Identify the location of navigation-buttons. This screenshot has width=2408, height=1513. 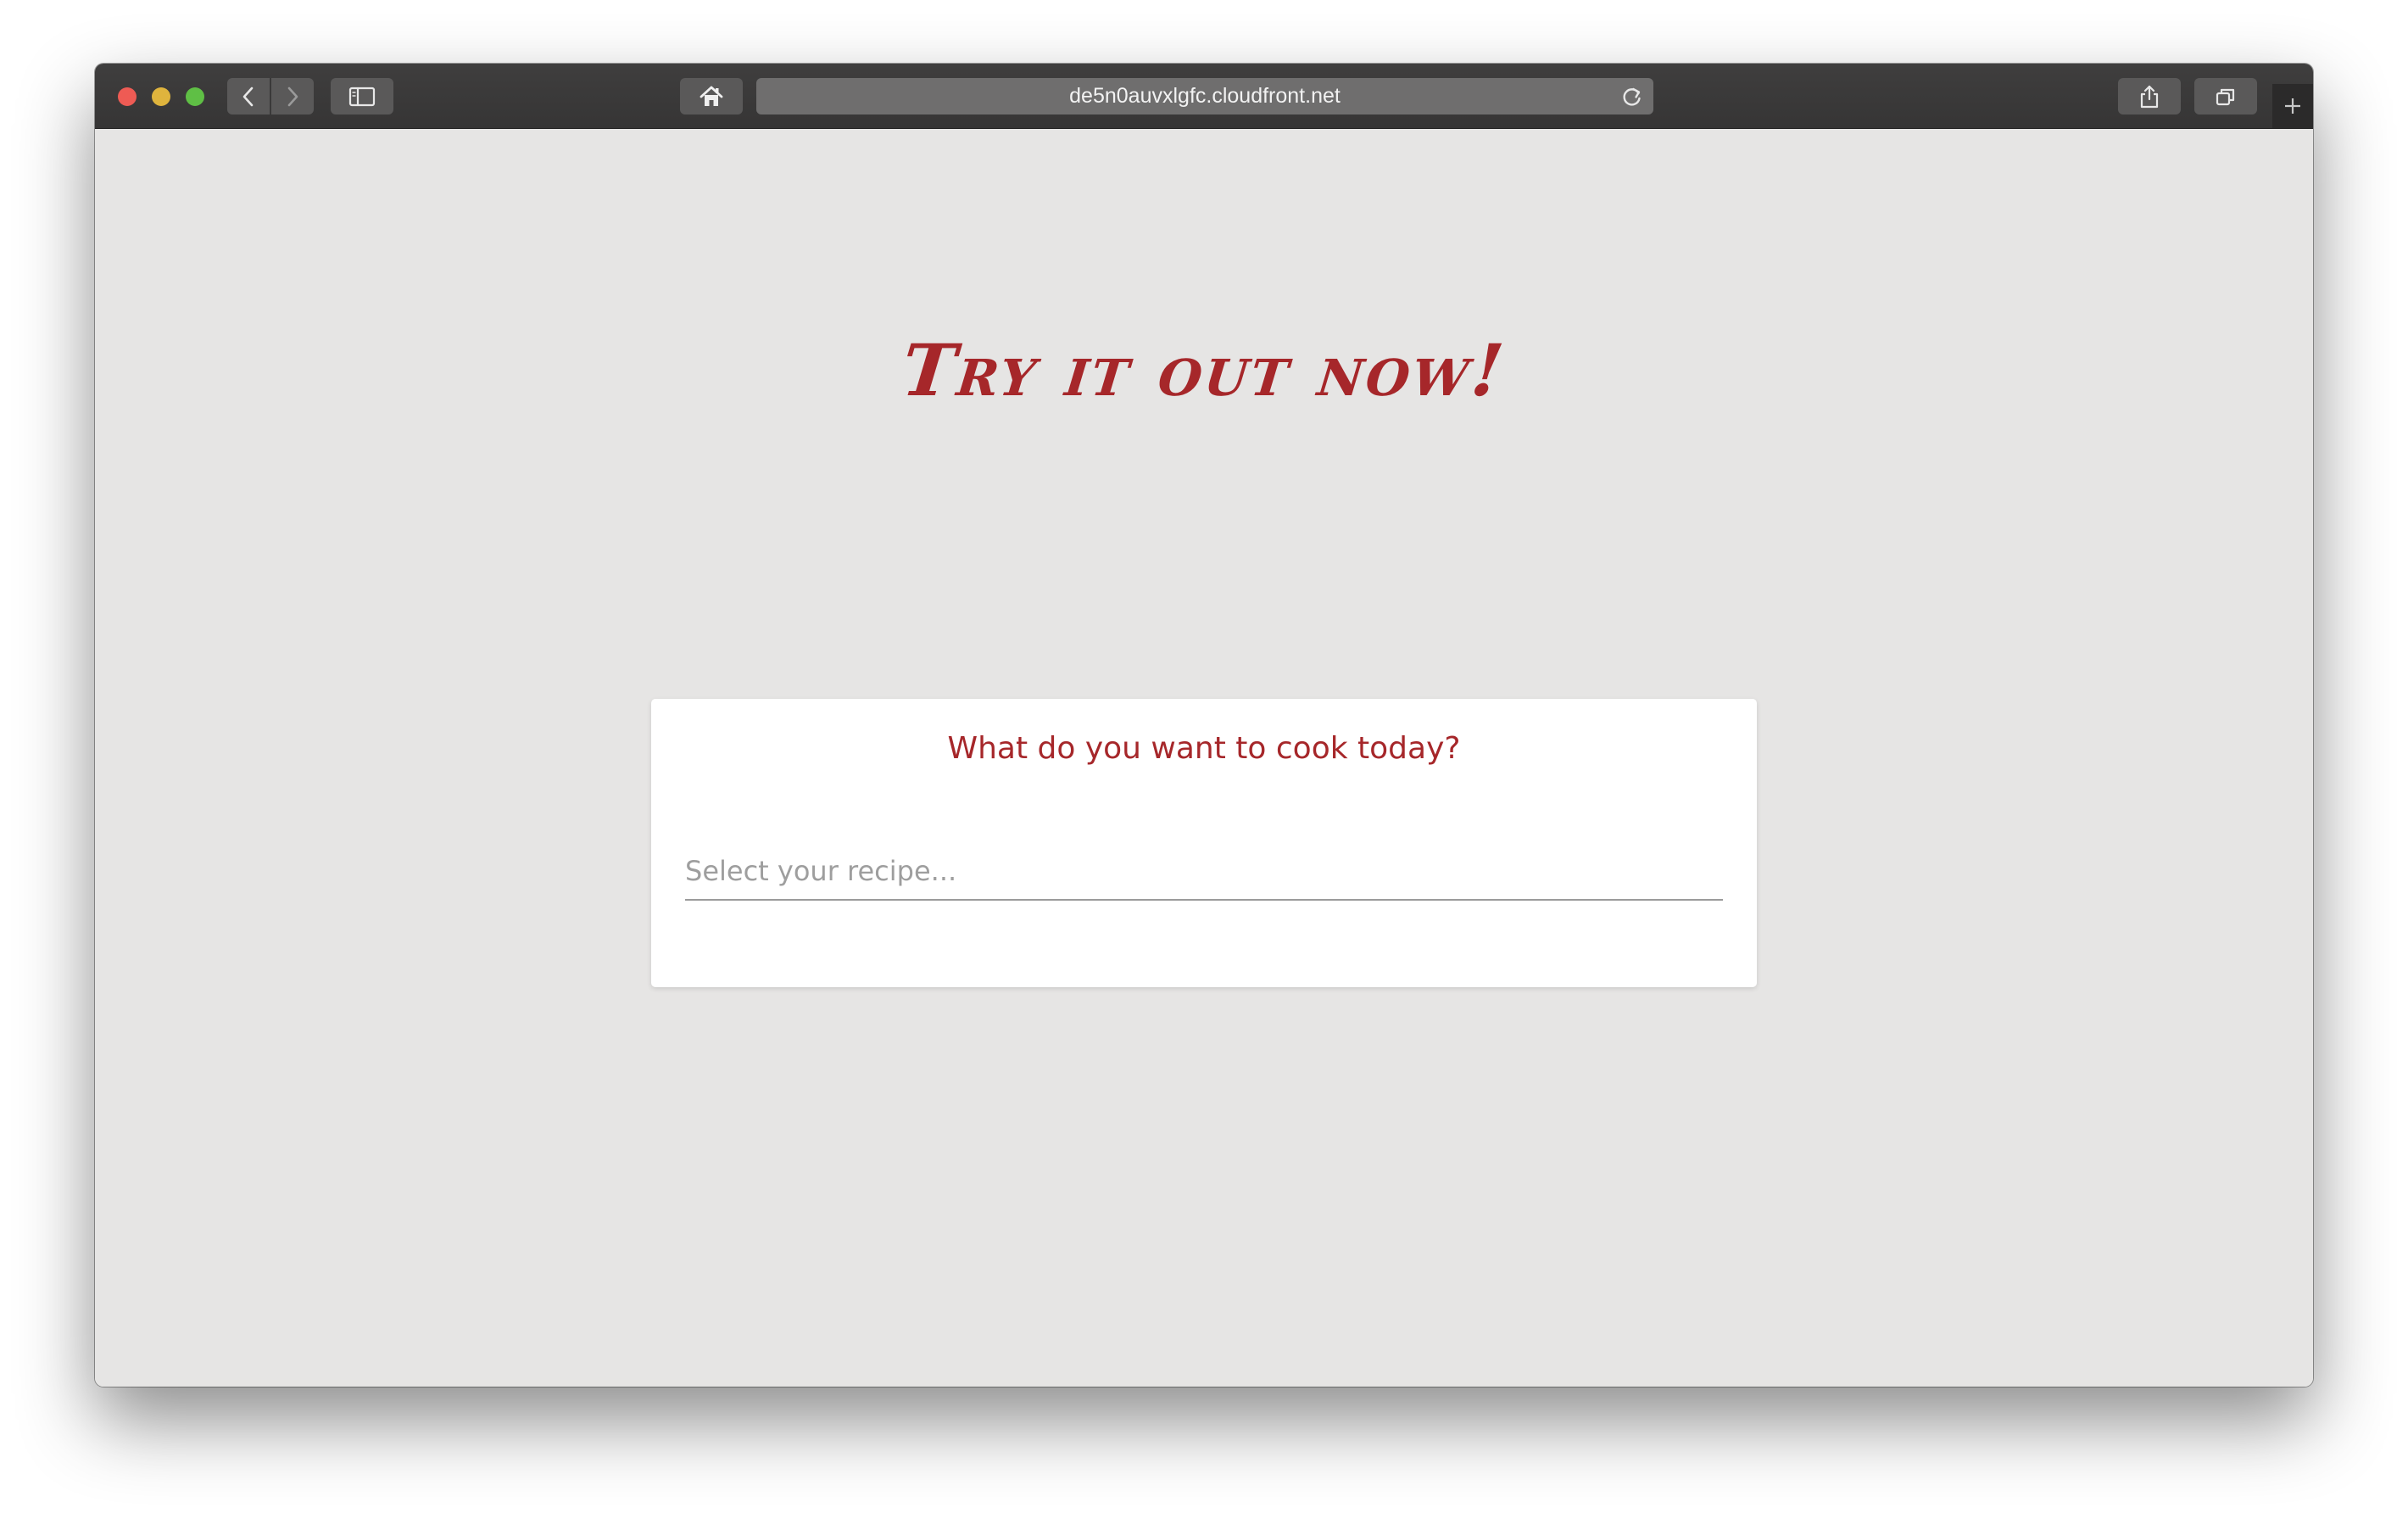
(270, 96).